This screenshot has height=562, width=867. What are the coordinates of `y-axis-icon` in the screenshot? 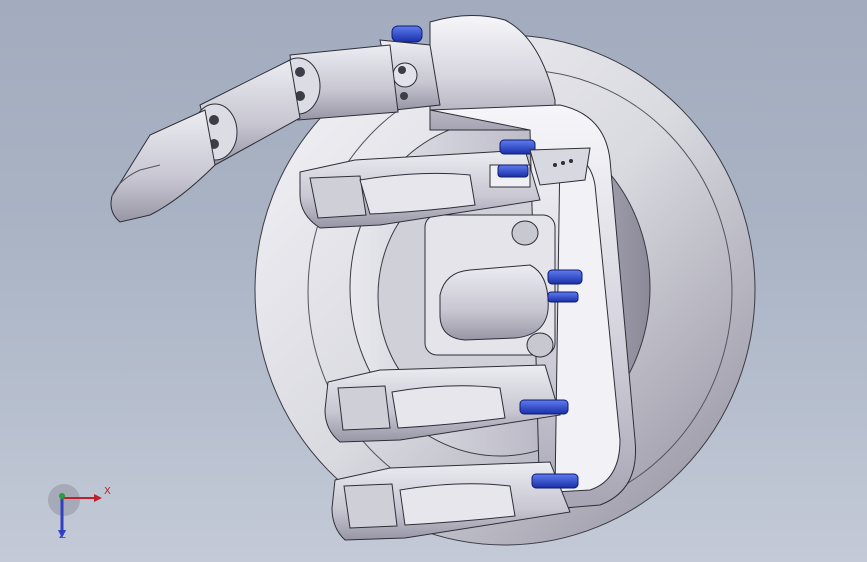 It's located at (62, 496).